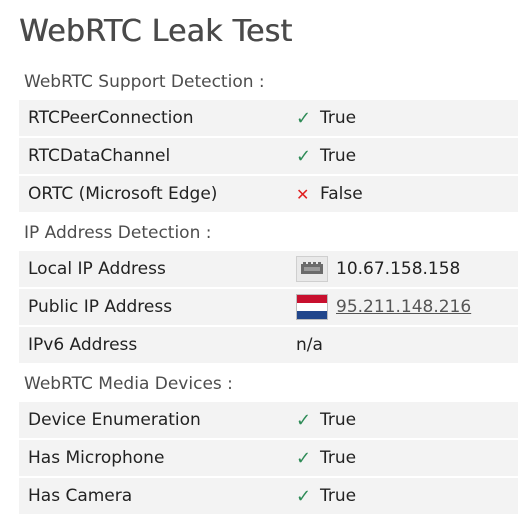  I want to click on ipv6-value: n/a, so click(309, 345).